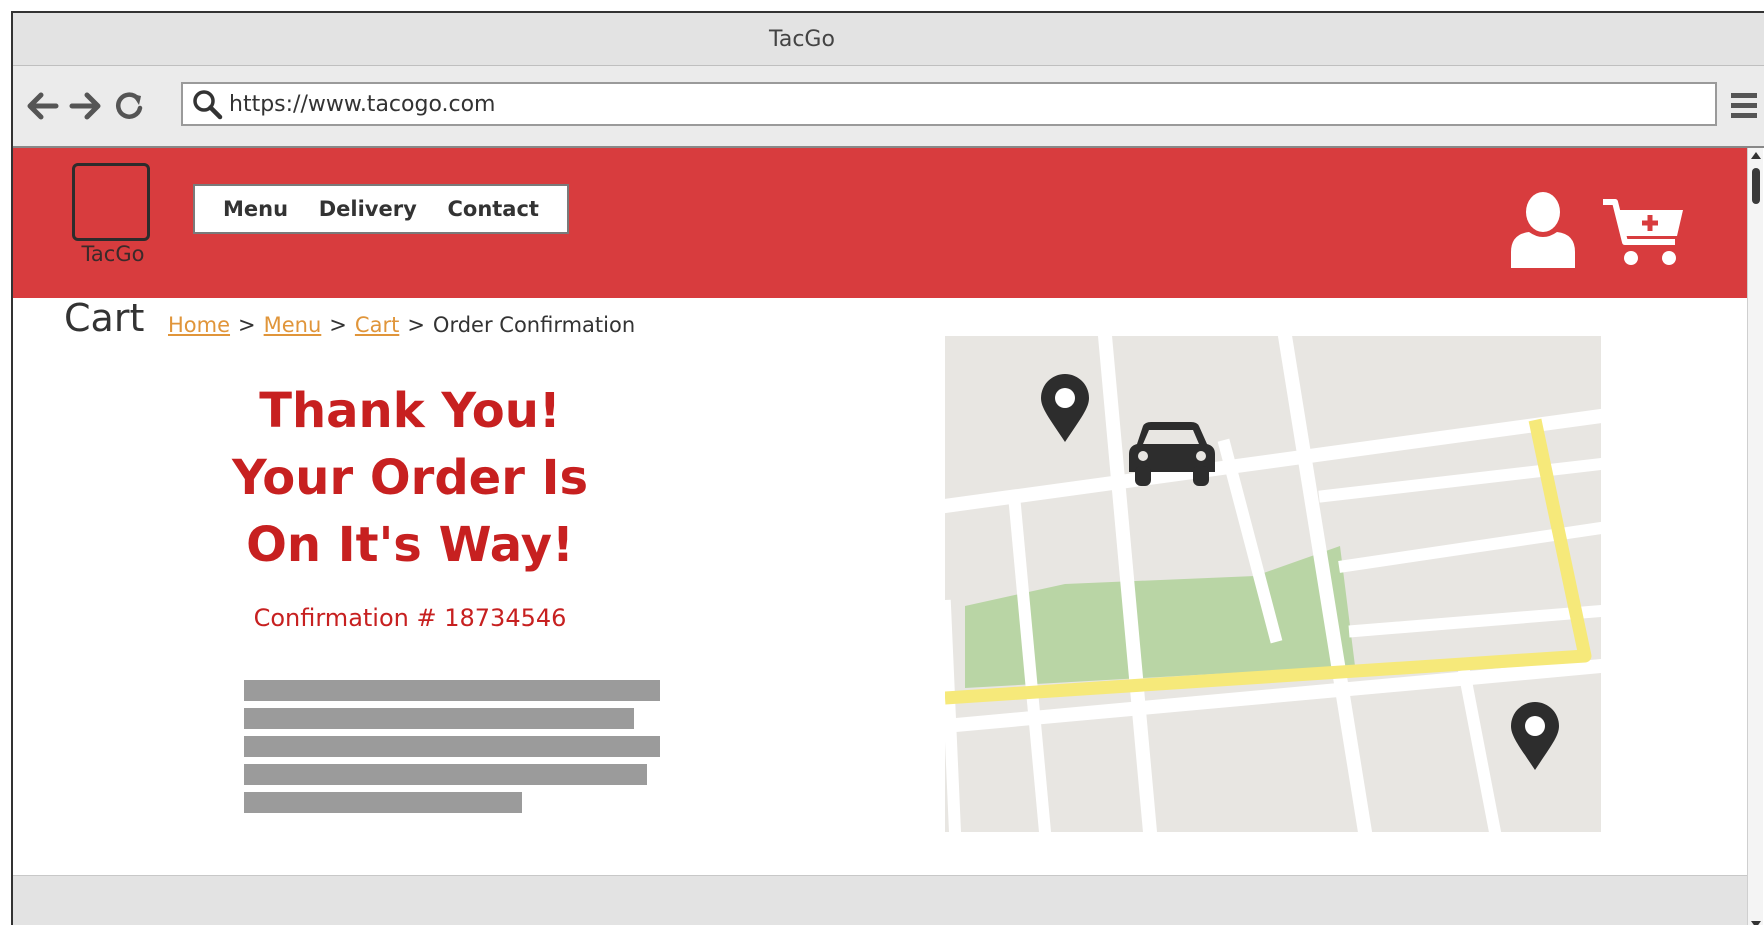 This screenshot has width=1764, height=925. What do you see at coordinates (880, 900) in the screenshot?
I see `browser-status-bar` at bounding box center [880, 900].